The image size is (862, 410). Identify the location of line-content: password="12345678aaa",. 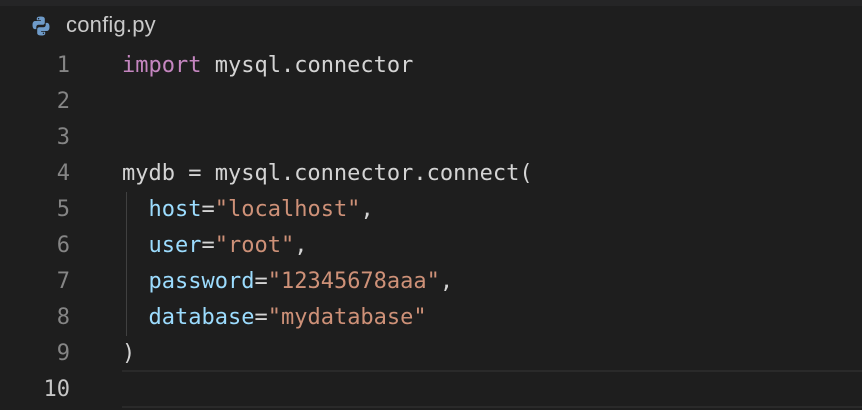
(288, 282).